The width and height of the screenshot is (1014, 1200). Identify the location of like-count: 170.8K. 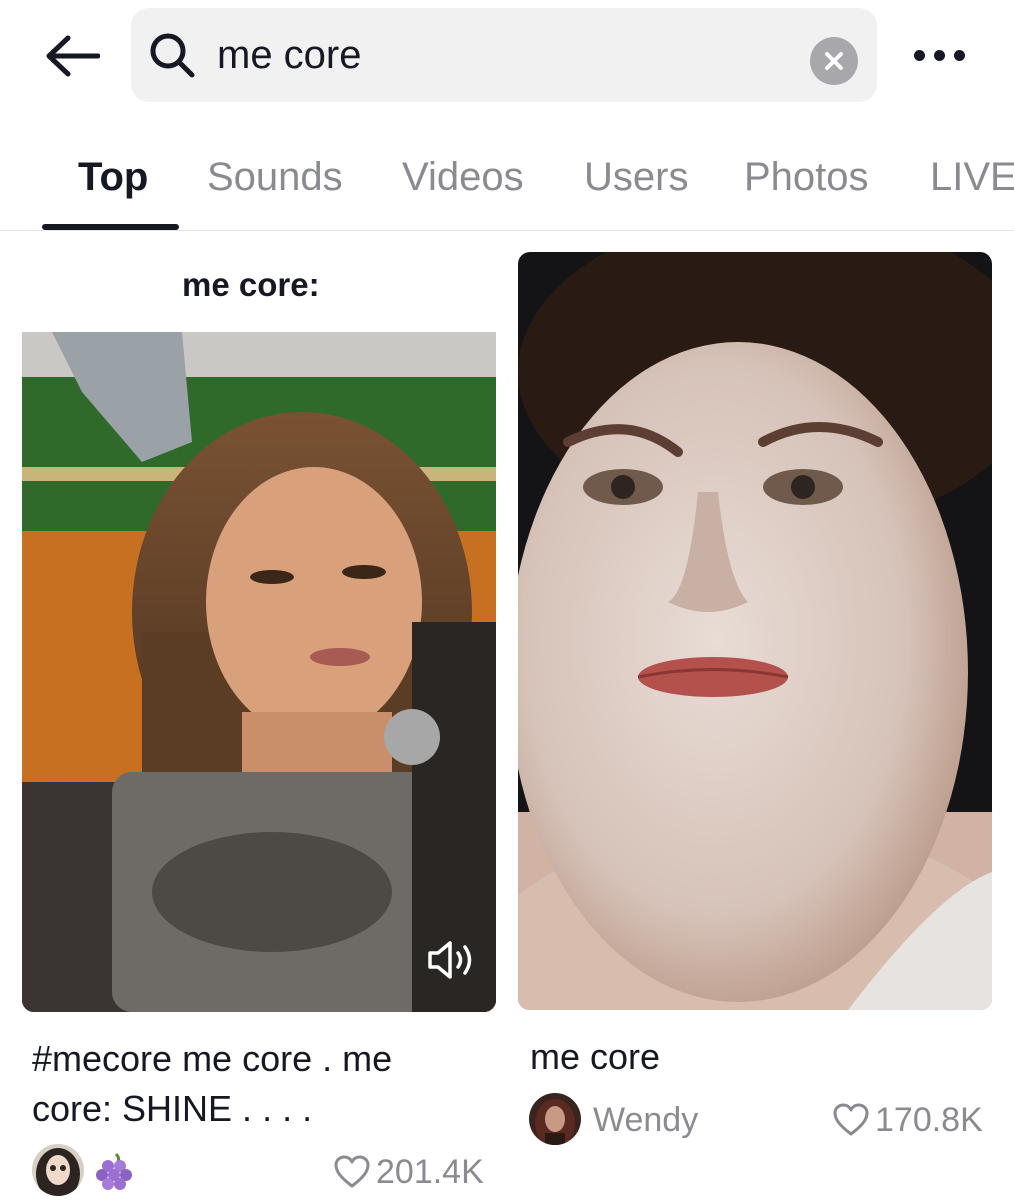
(908, 1120).